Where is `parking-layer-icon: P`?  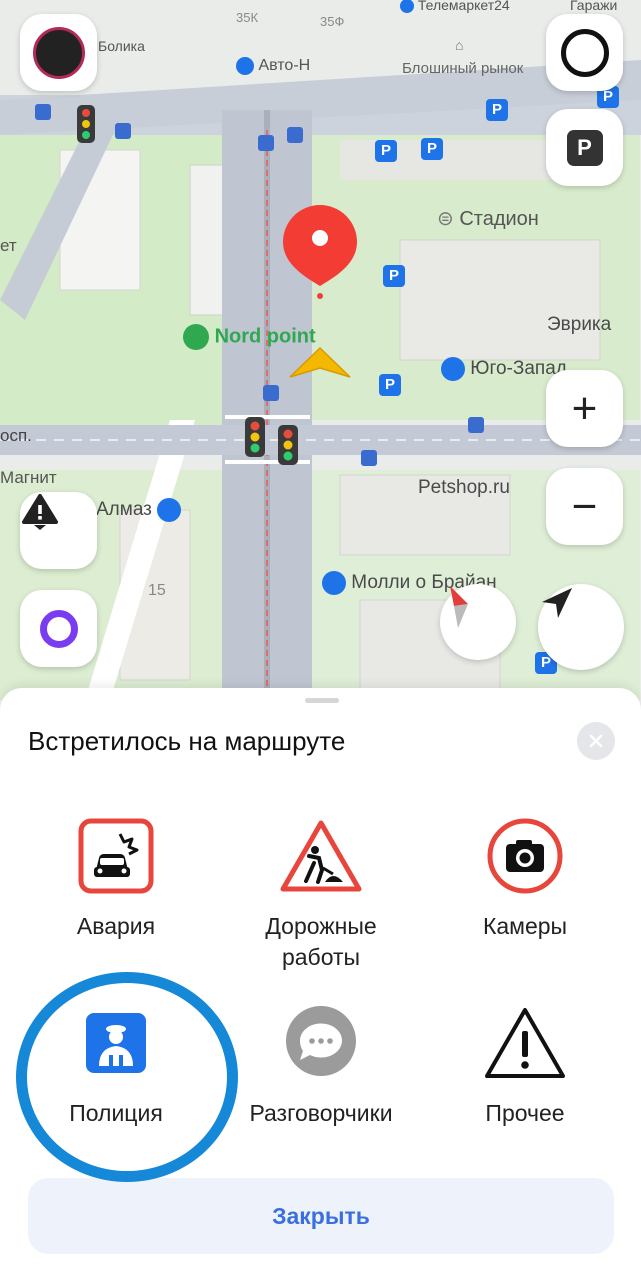
parking-layer-icon: P is located at coordinates (584, 147).